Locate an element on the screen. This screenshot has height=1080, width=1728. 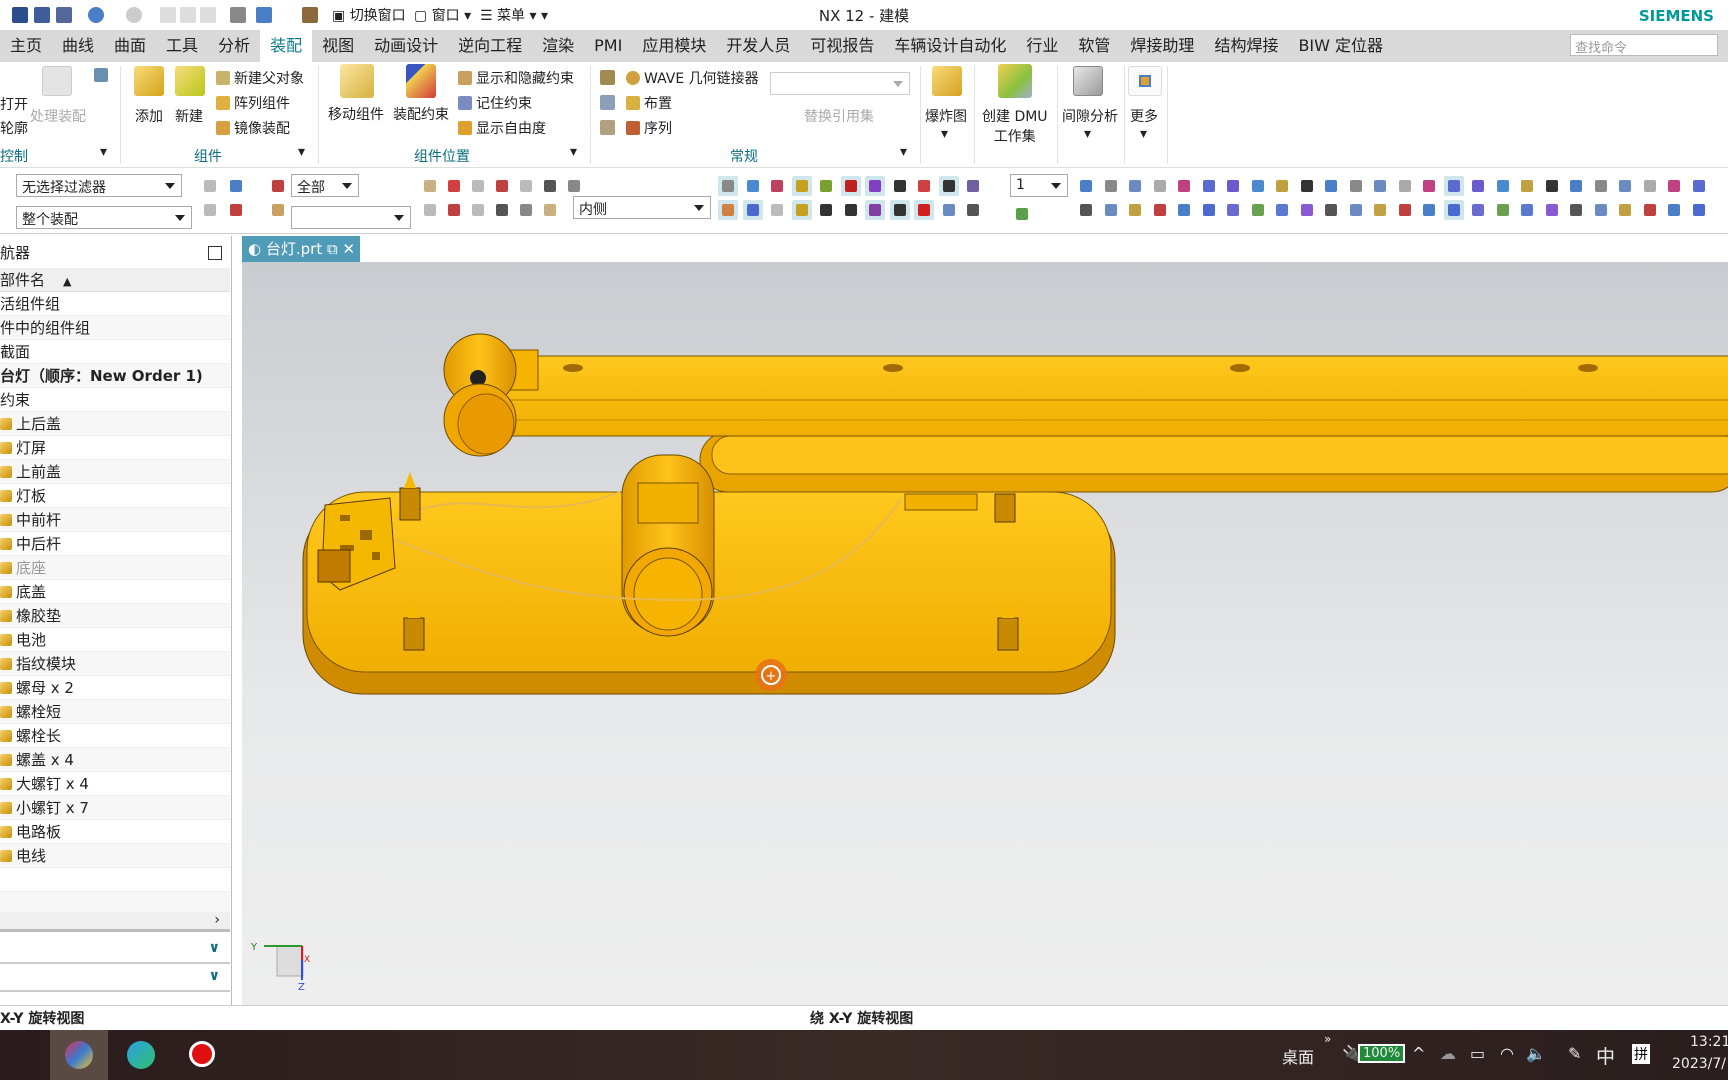
open-button: 打开 is located at coordinates (14, 104).